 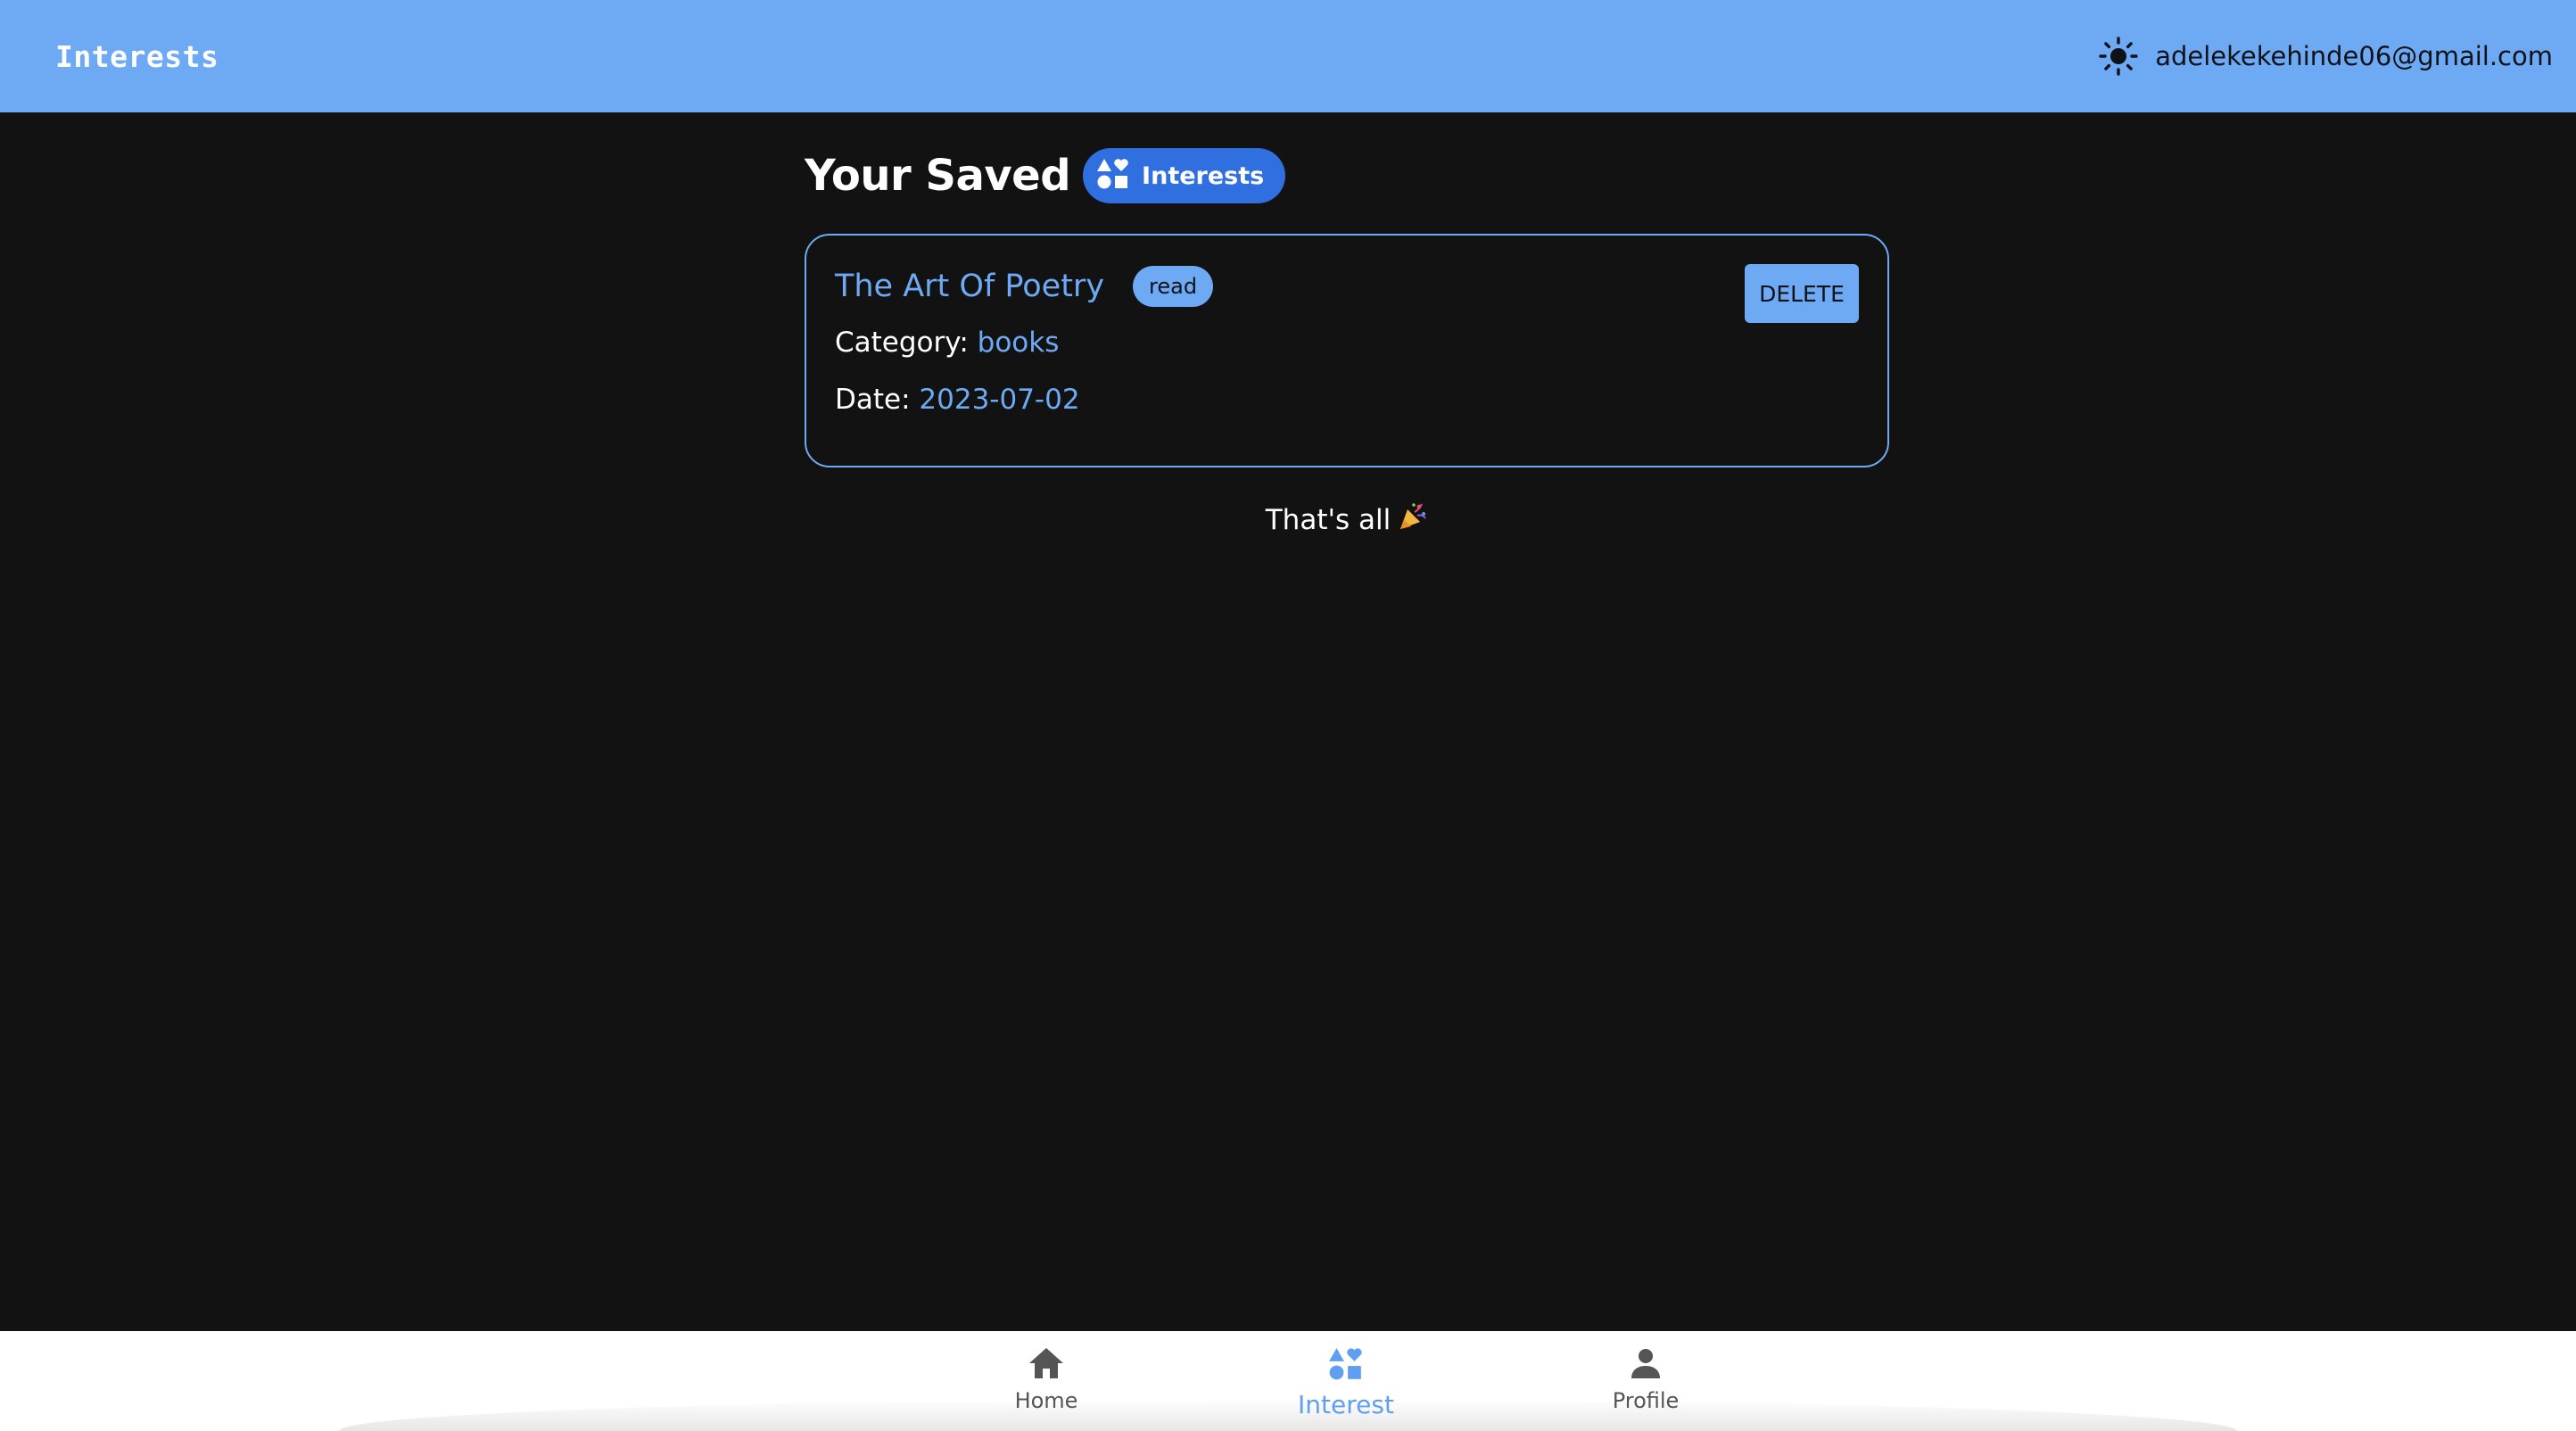 I want to click on nav-label-home: Home, so click(x=1046, y=1401).